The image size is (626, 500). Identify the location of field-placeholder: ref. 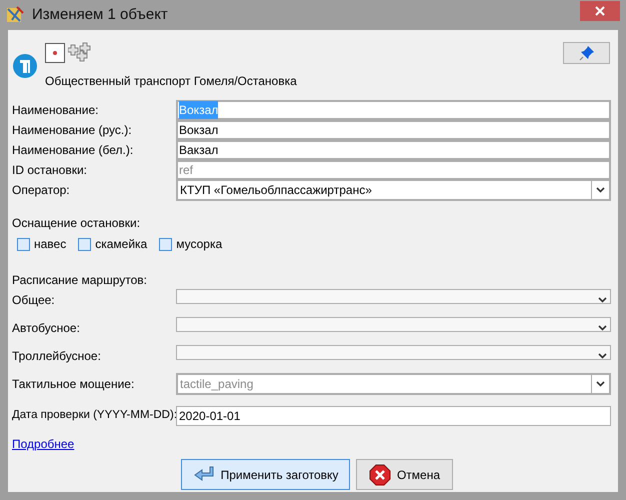
(186, 170).